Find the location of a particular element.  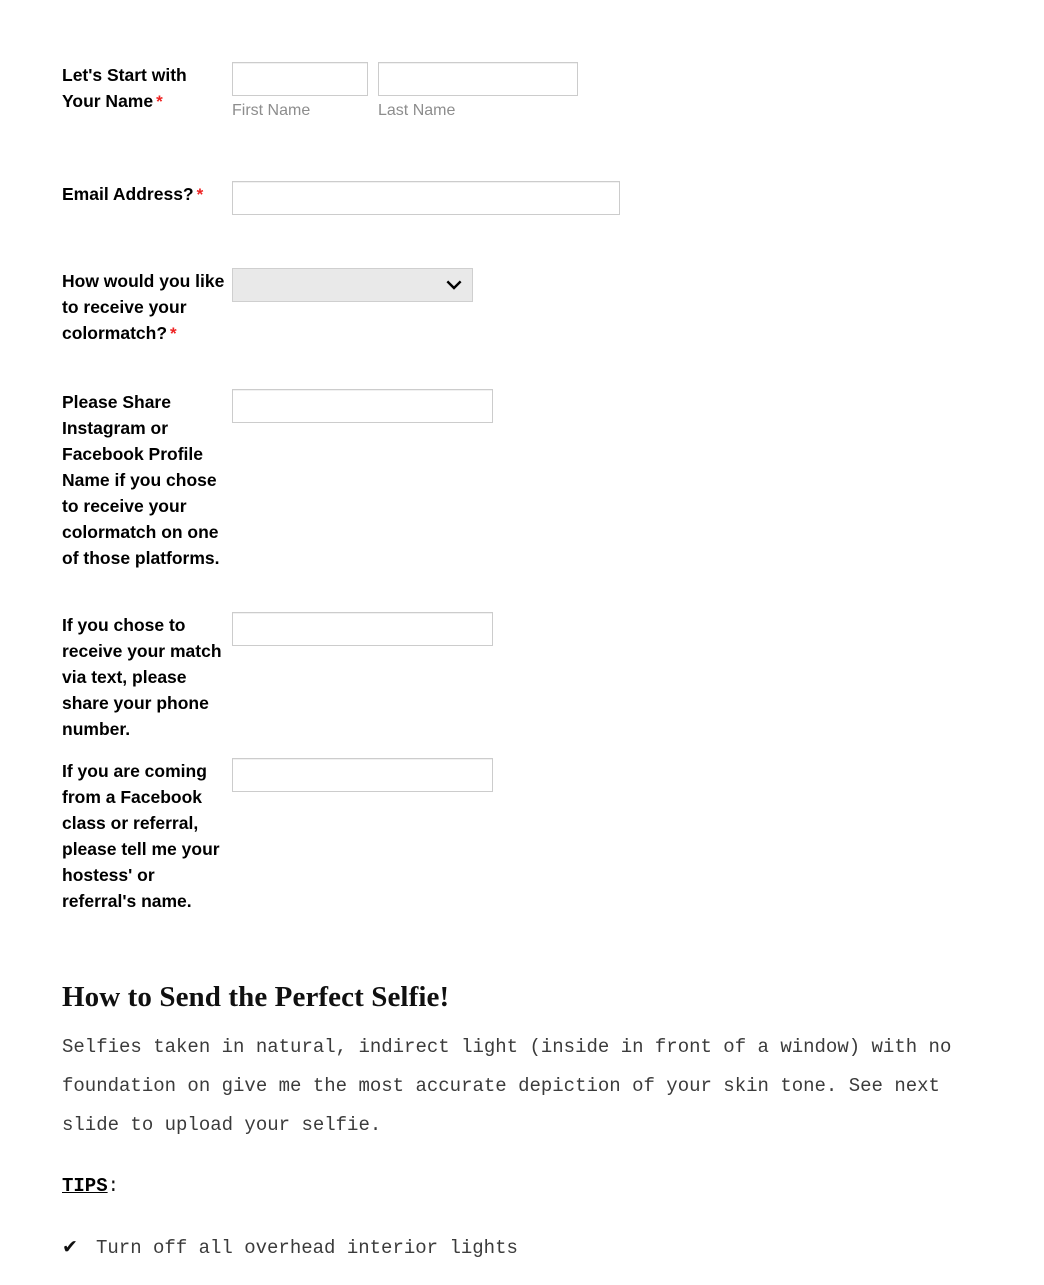

email-controls is located at coordinates (426, 198).